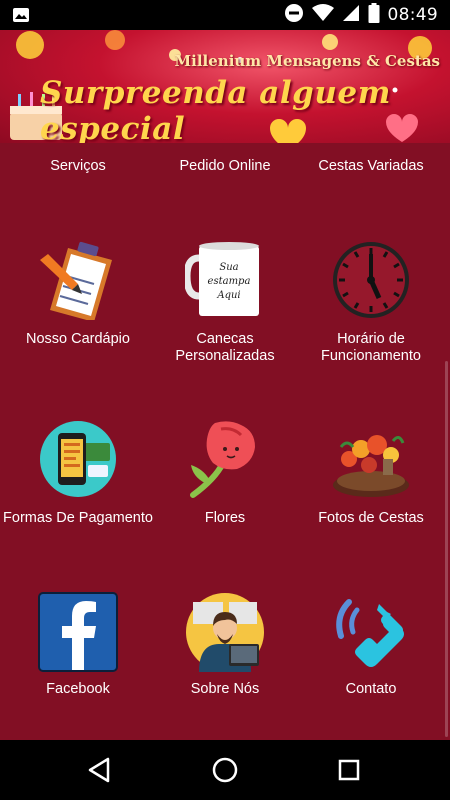 The height and width of the screenshot is (800, 450). I want to click on menu-item-flores: Flores, so click(225, 484).